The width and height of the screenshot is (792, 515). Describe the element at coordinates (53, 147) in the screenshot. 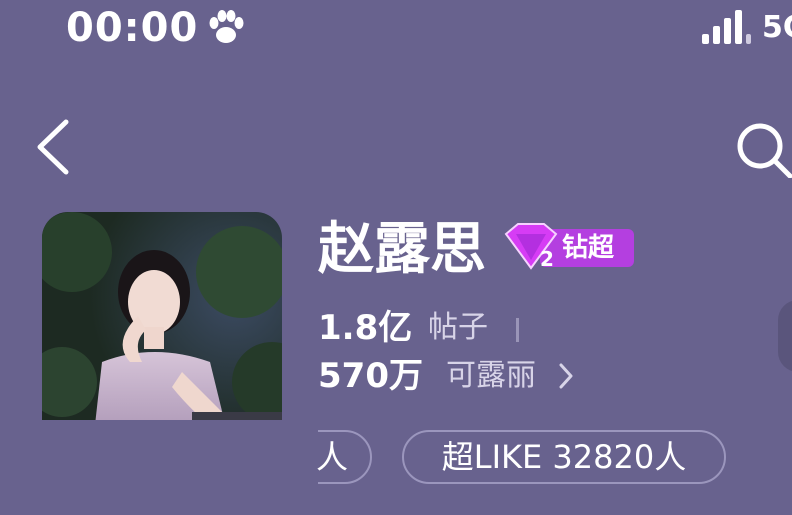

I see `back-arrow-icon` at that location.